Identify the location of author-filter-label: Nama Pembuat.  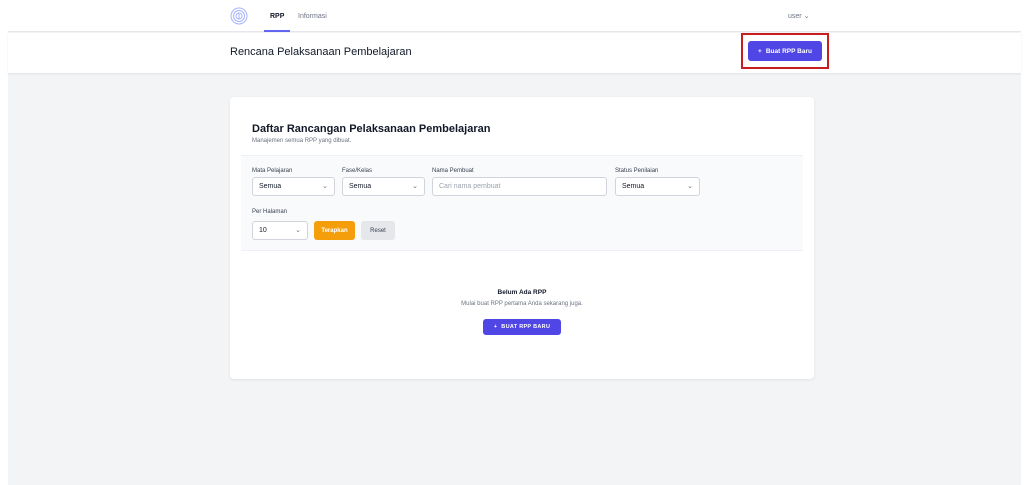
(453, 171).